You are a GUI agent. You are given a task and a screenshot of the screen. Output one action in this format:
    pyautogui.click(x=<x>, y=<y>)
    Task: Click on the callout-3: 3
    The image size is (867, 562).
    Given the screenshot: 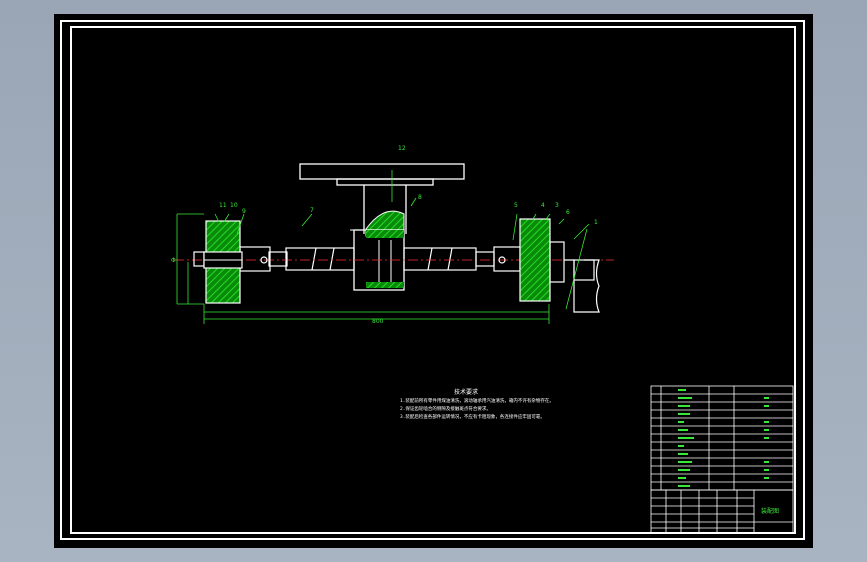 What is the action you would take?
    pyautogui.click(x=557, y=205)
    